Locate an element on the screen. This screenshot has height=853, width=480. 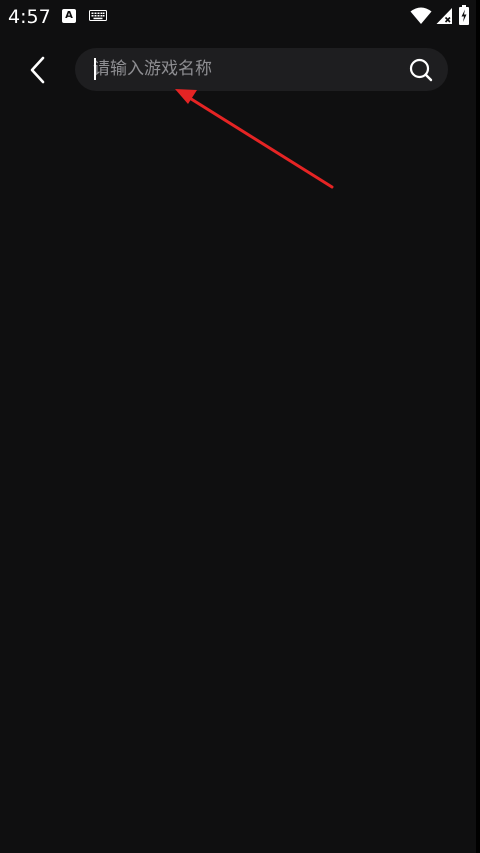
text-cursor is located at coordinates (95, 69).